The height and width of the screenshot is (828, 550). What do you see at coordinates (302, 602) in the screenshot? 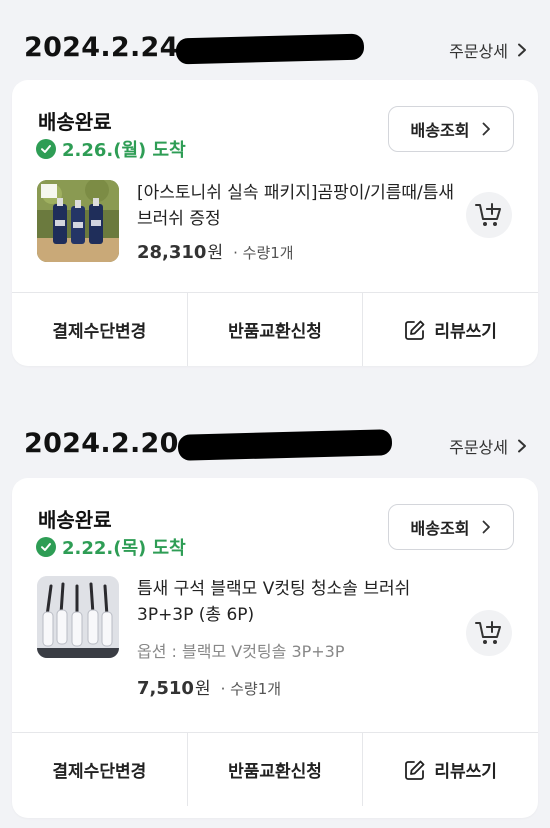
I see `product-name: 틈새 구석 블랙모 V컷팅 청소솔 브러쉬 3P+3P (총 6P)` at bounding box center [302, 602].